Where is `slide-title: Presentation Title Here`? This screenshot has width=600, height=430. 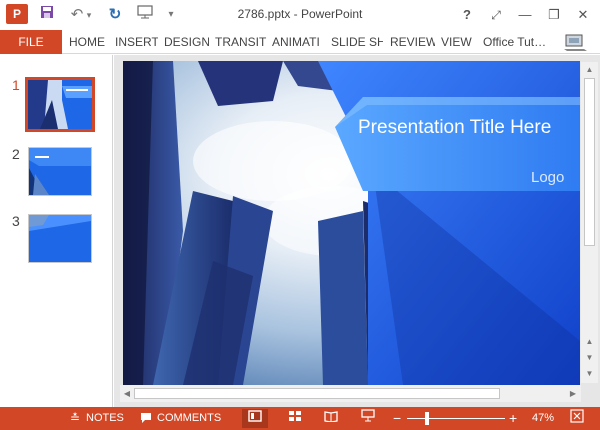 slide-title: Presentation Title Here is located at coordinates (468, 128).